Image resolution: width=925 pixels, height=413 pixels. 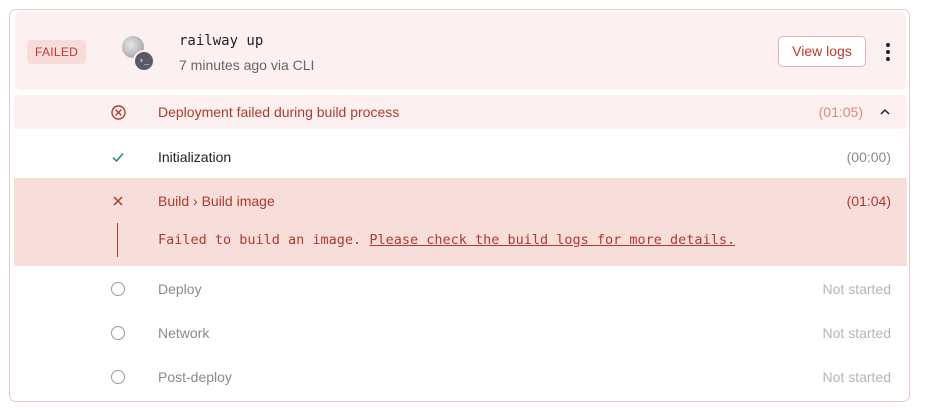 I want to click on step-label: Post-deploy, so click(x=195, y=377).